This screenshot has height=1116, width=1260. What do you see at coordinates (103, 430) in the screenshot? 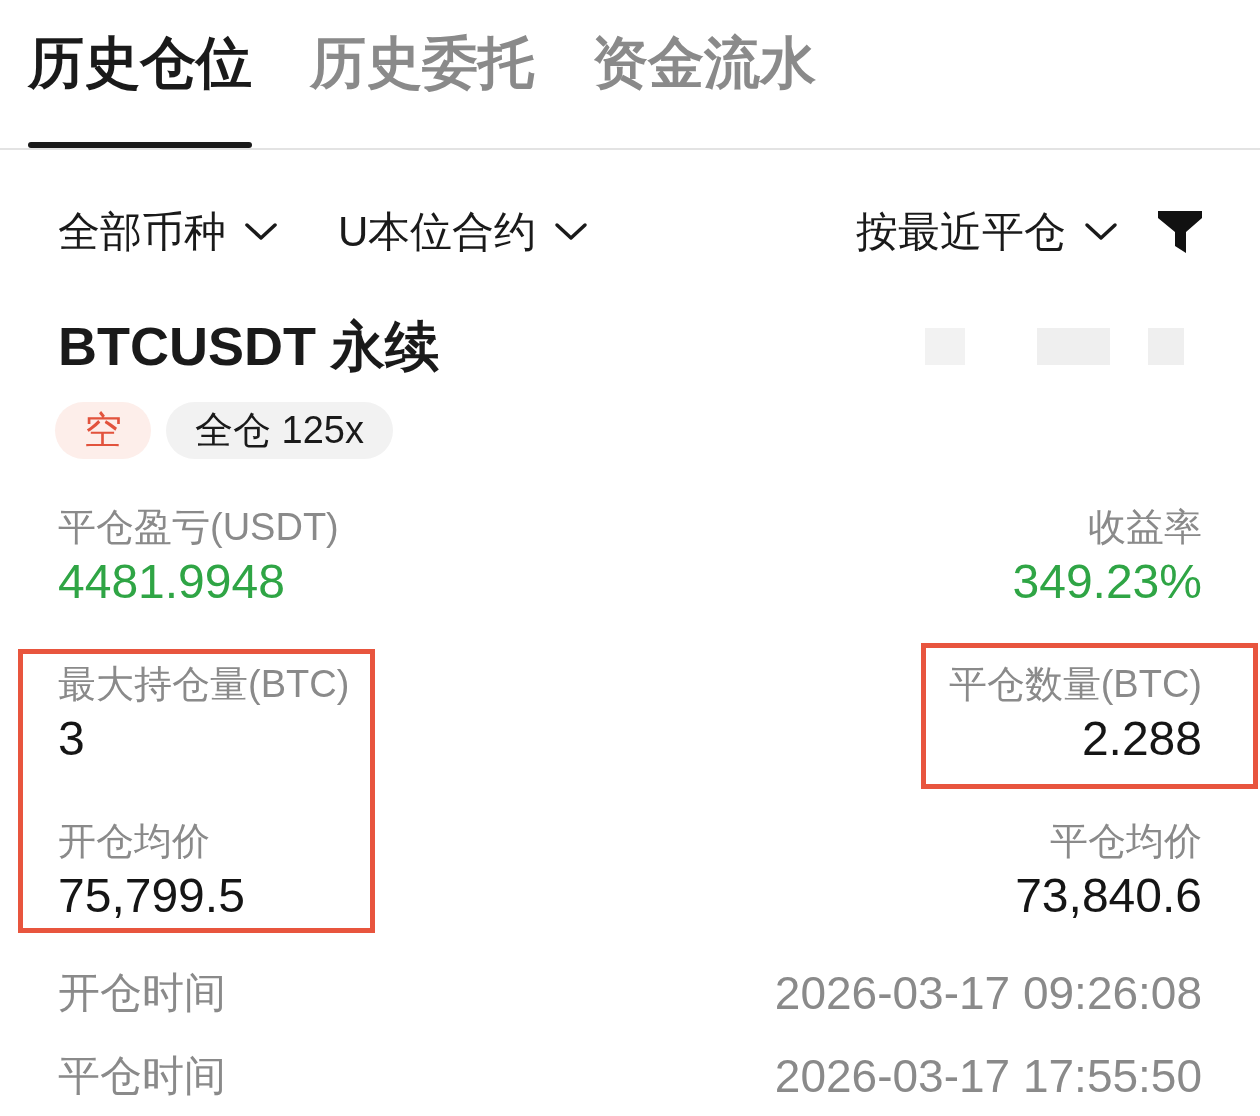
I see `direction-badge: 空` at bounding box center [103, 430].